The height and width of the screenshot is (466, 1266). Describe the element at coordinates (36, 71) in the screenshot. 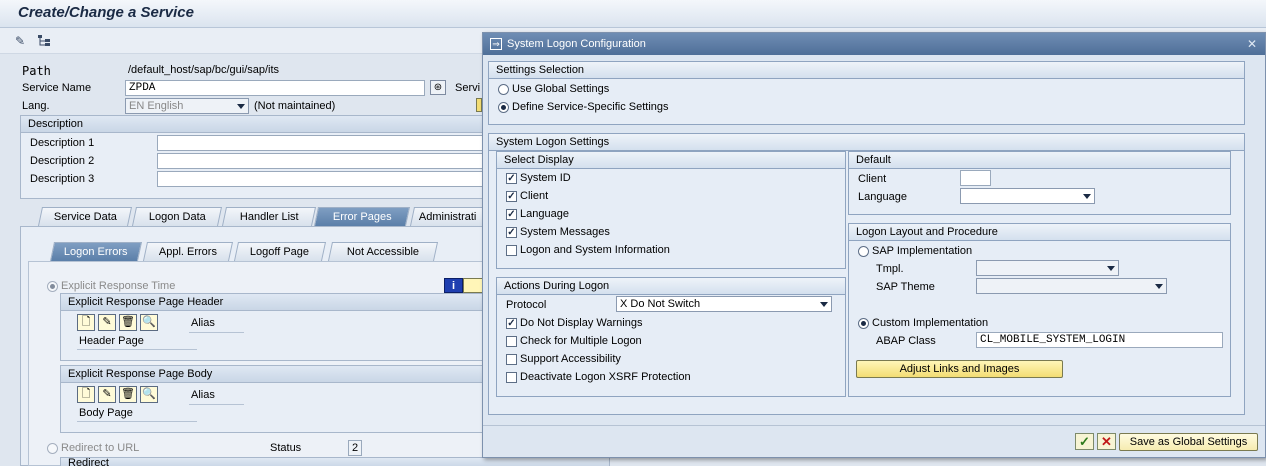

I see `path-label: Path` at that location.